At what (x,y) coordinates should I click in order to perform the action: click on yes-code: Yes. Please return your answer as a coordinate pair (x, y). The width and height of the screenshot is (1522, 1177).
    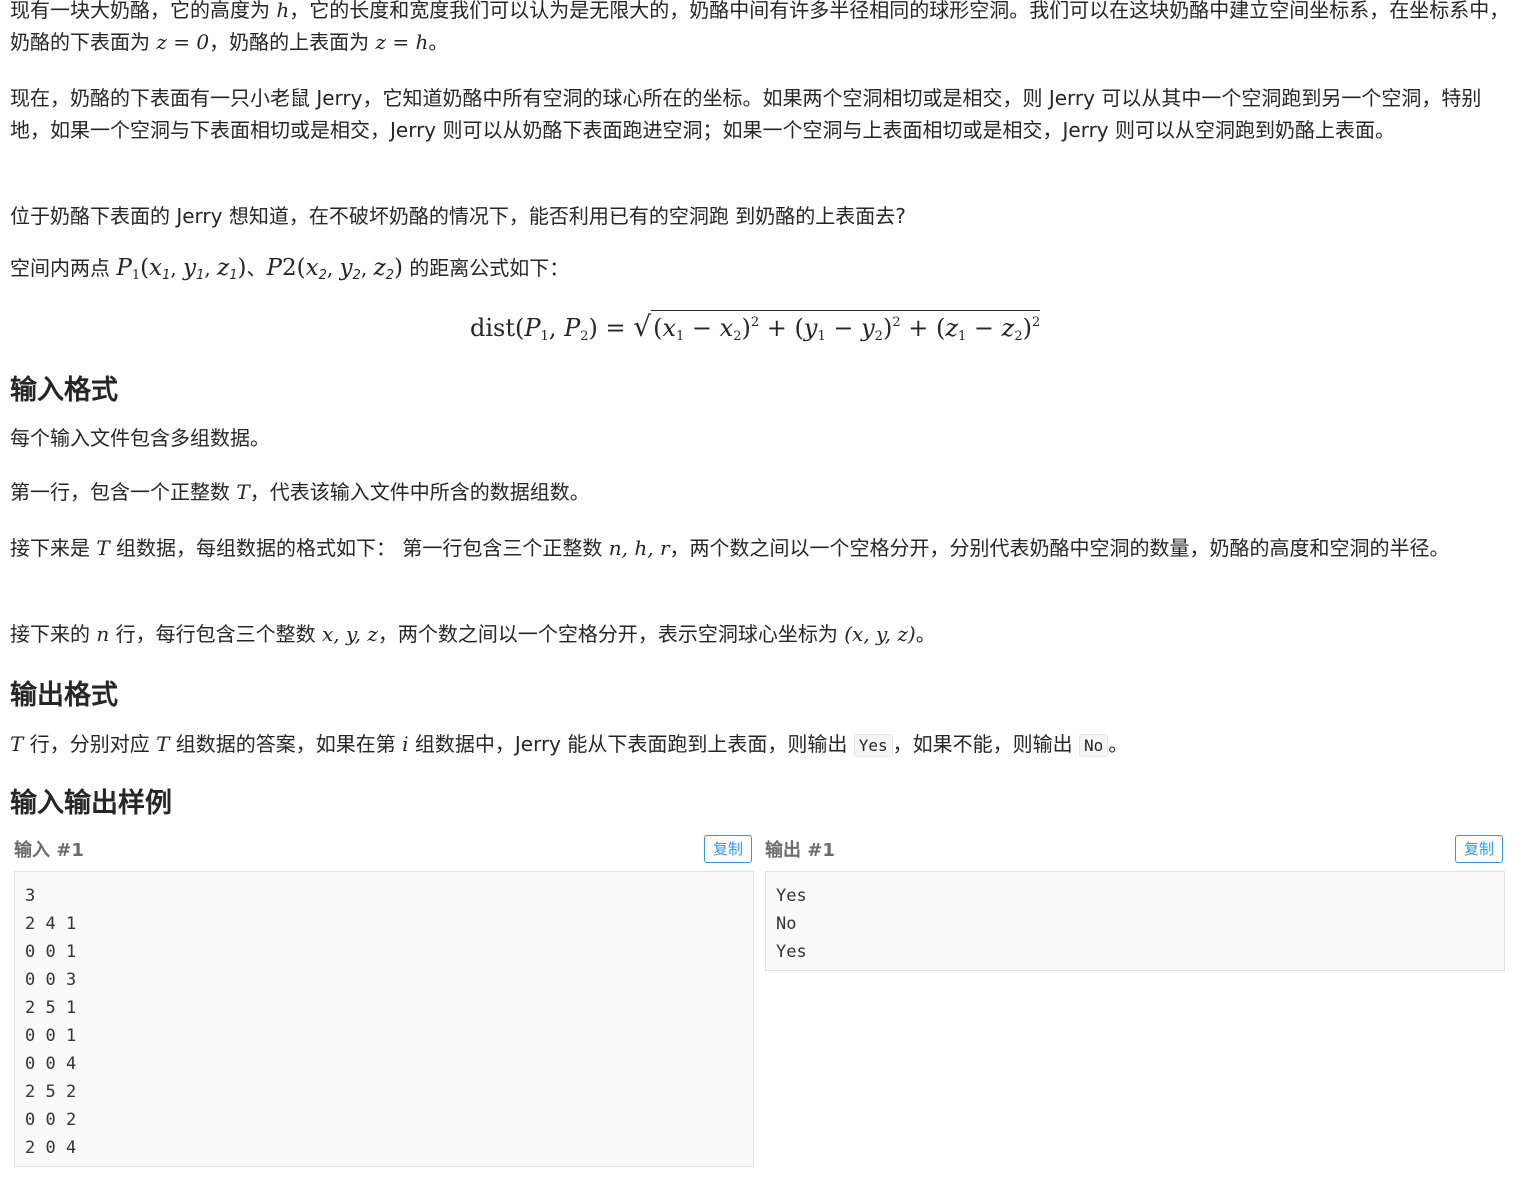
    Looking at the image, I should click on (873, 745).